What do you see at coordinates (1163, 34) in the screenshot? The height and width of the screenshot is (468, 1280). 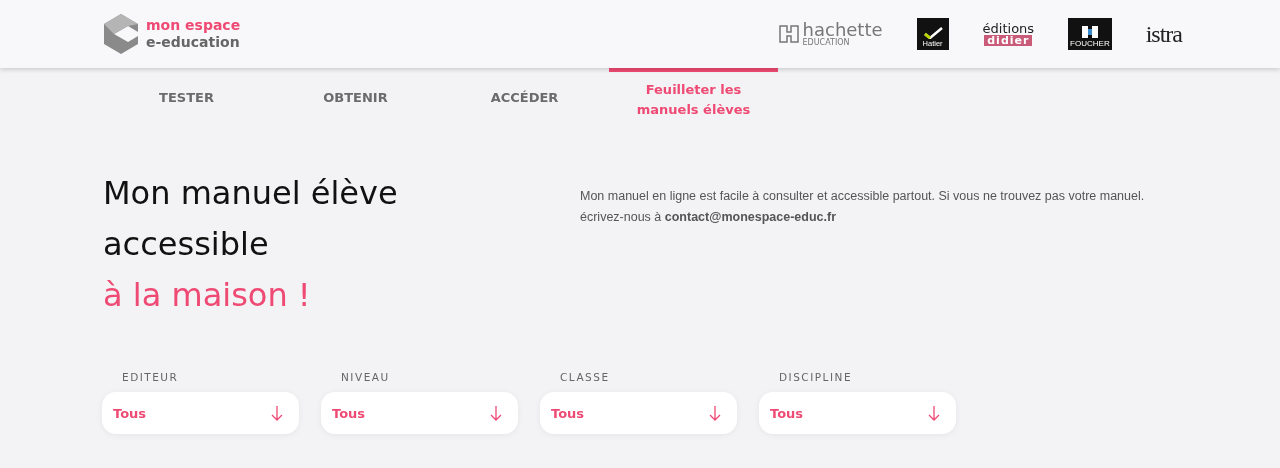 I see `istra-logo-text: istra` at bounding box center [1163, 34].